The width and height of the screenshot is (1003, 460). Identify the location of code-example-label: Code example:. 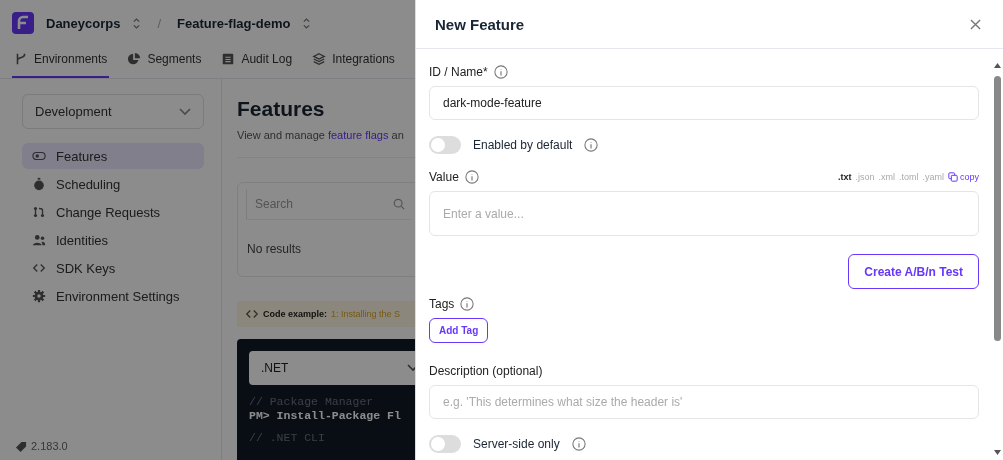
(295, 314).